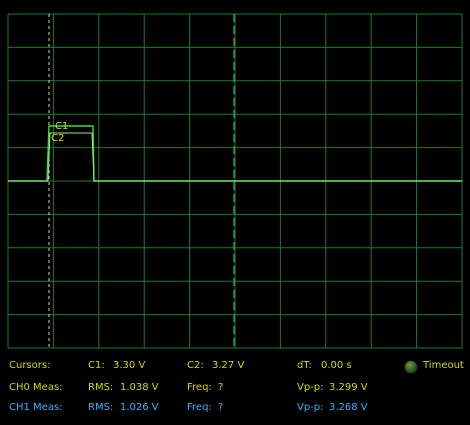 This screenshot has width=470, height=425. What do you see at coordinates (30, 365) in the screenshot?
I see `cursors-label: Cursors:` at bounding box center [30, 365].